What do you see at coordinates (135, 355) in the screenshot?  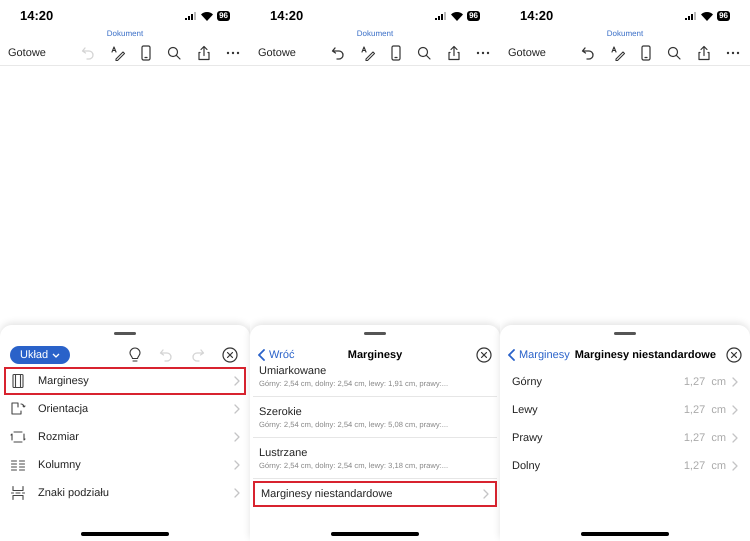 I see `lightbulb-icon` at bounding box center [135, 355].